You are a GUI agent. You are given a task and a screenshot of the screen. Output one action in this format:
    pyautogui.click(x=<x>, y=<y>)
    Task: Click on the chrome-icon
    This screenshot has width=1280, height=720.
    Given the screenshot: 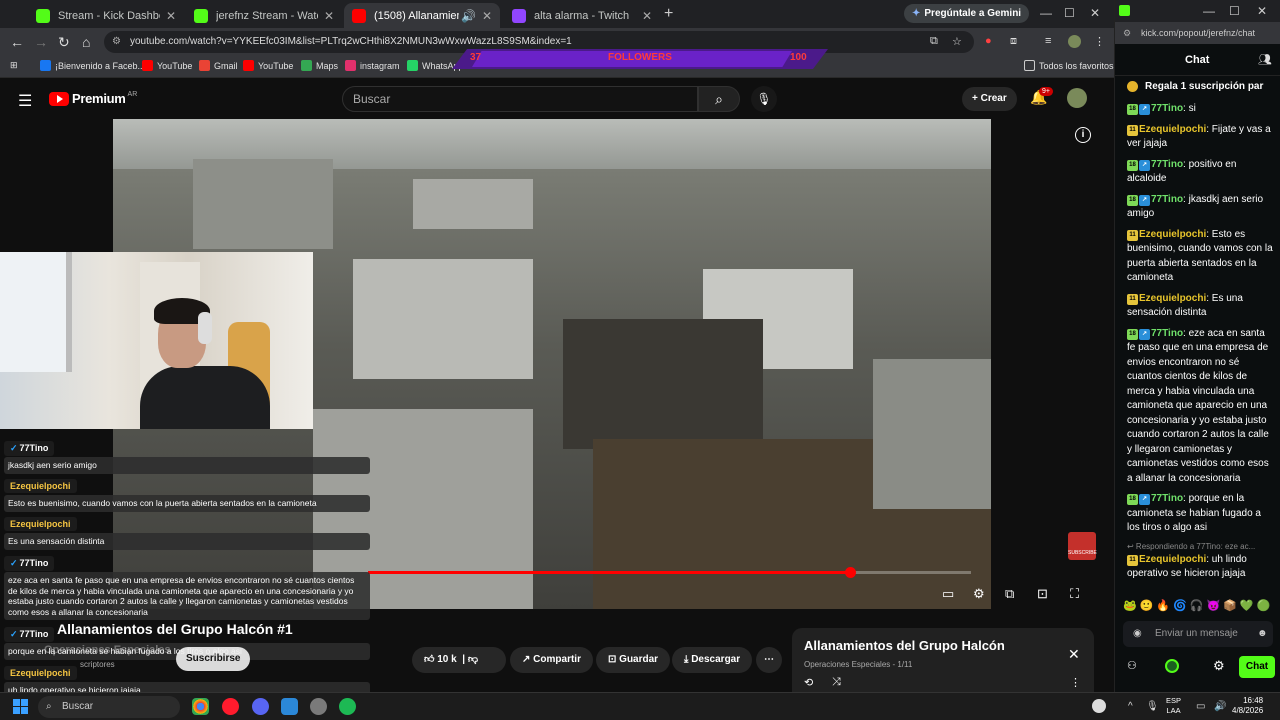 What is the action you would take?
    pyautogui.click(x=200, y=706)
    